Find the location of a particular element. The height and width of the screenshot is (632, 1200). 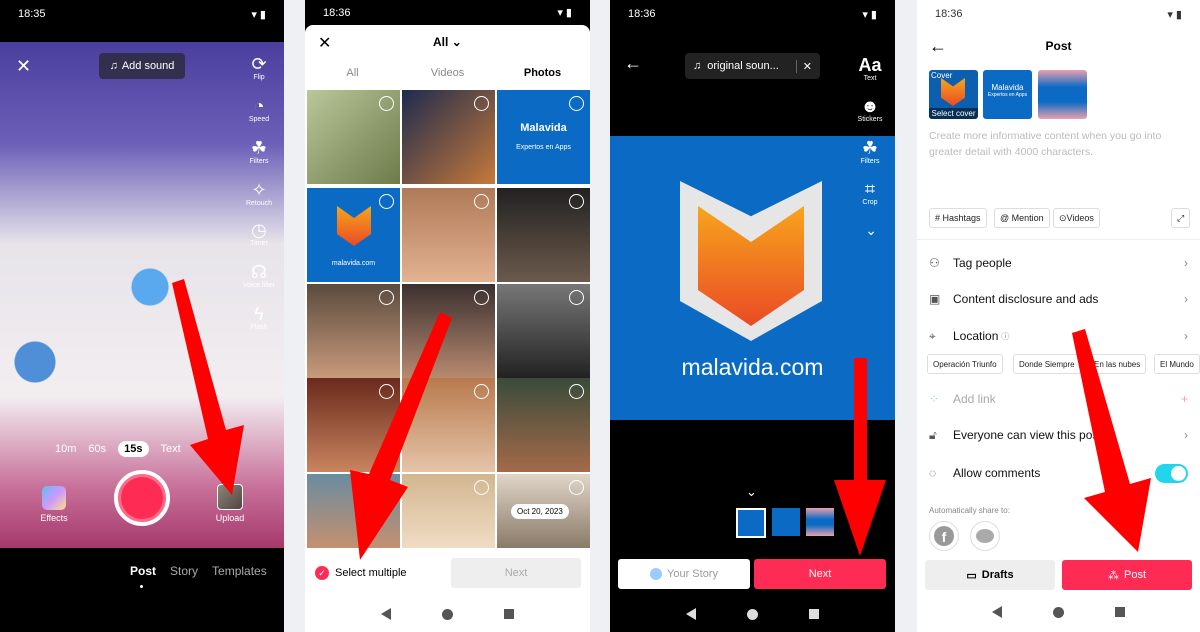

tool-text: Aa Text is located at coordinates (870, 68).